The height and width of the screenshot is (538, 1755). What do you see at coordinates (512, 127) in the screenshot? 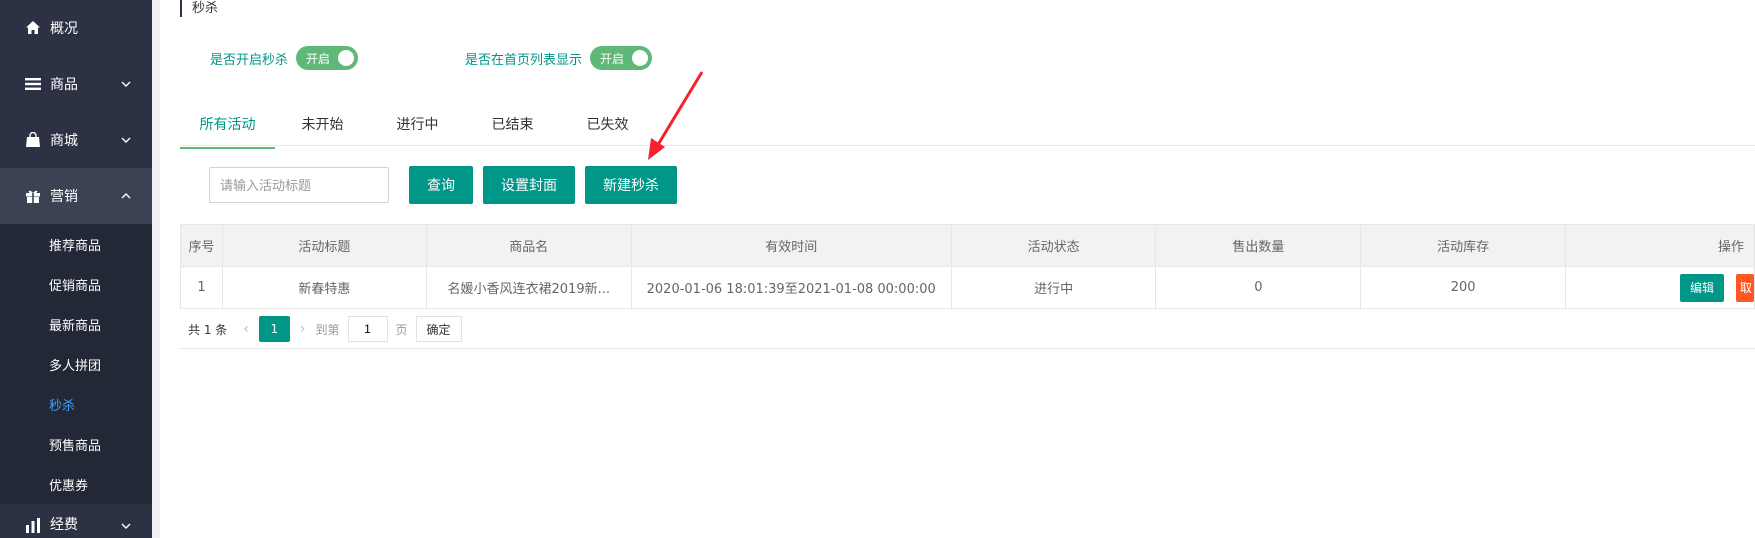
I see `tab-ended: 已结束` at bounding box center [512, 127].